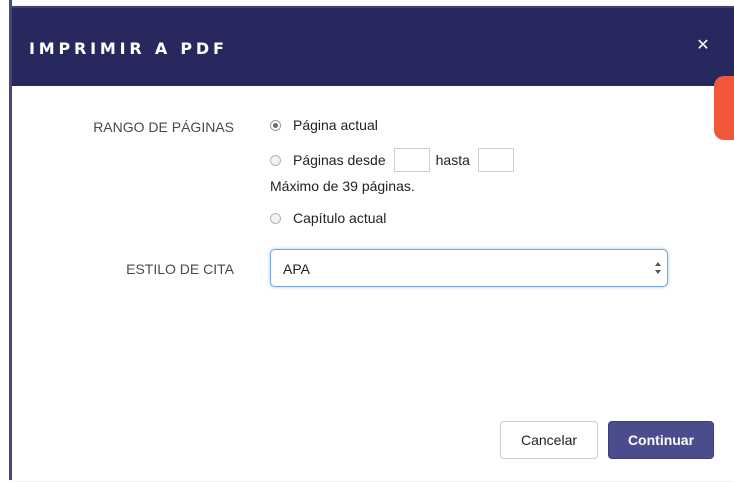 The image size is (734, 482). I want to click on radio-label-current-page: Página actual, so click(335, 125).